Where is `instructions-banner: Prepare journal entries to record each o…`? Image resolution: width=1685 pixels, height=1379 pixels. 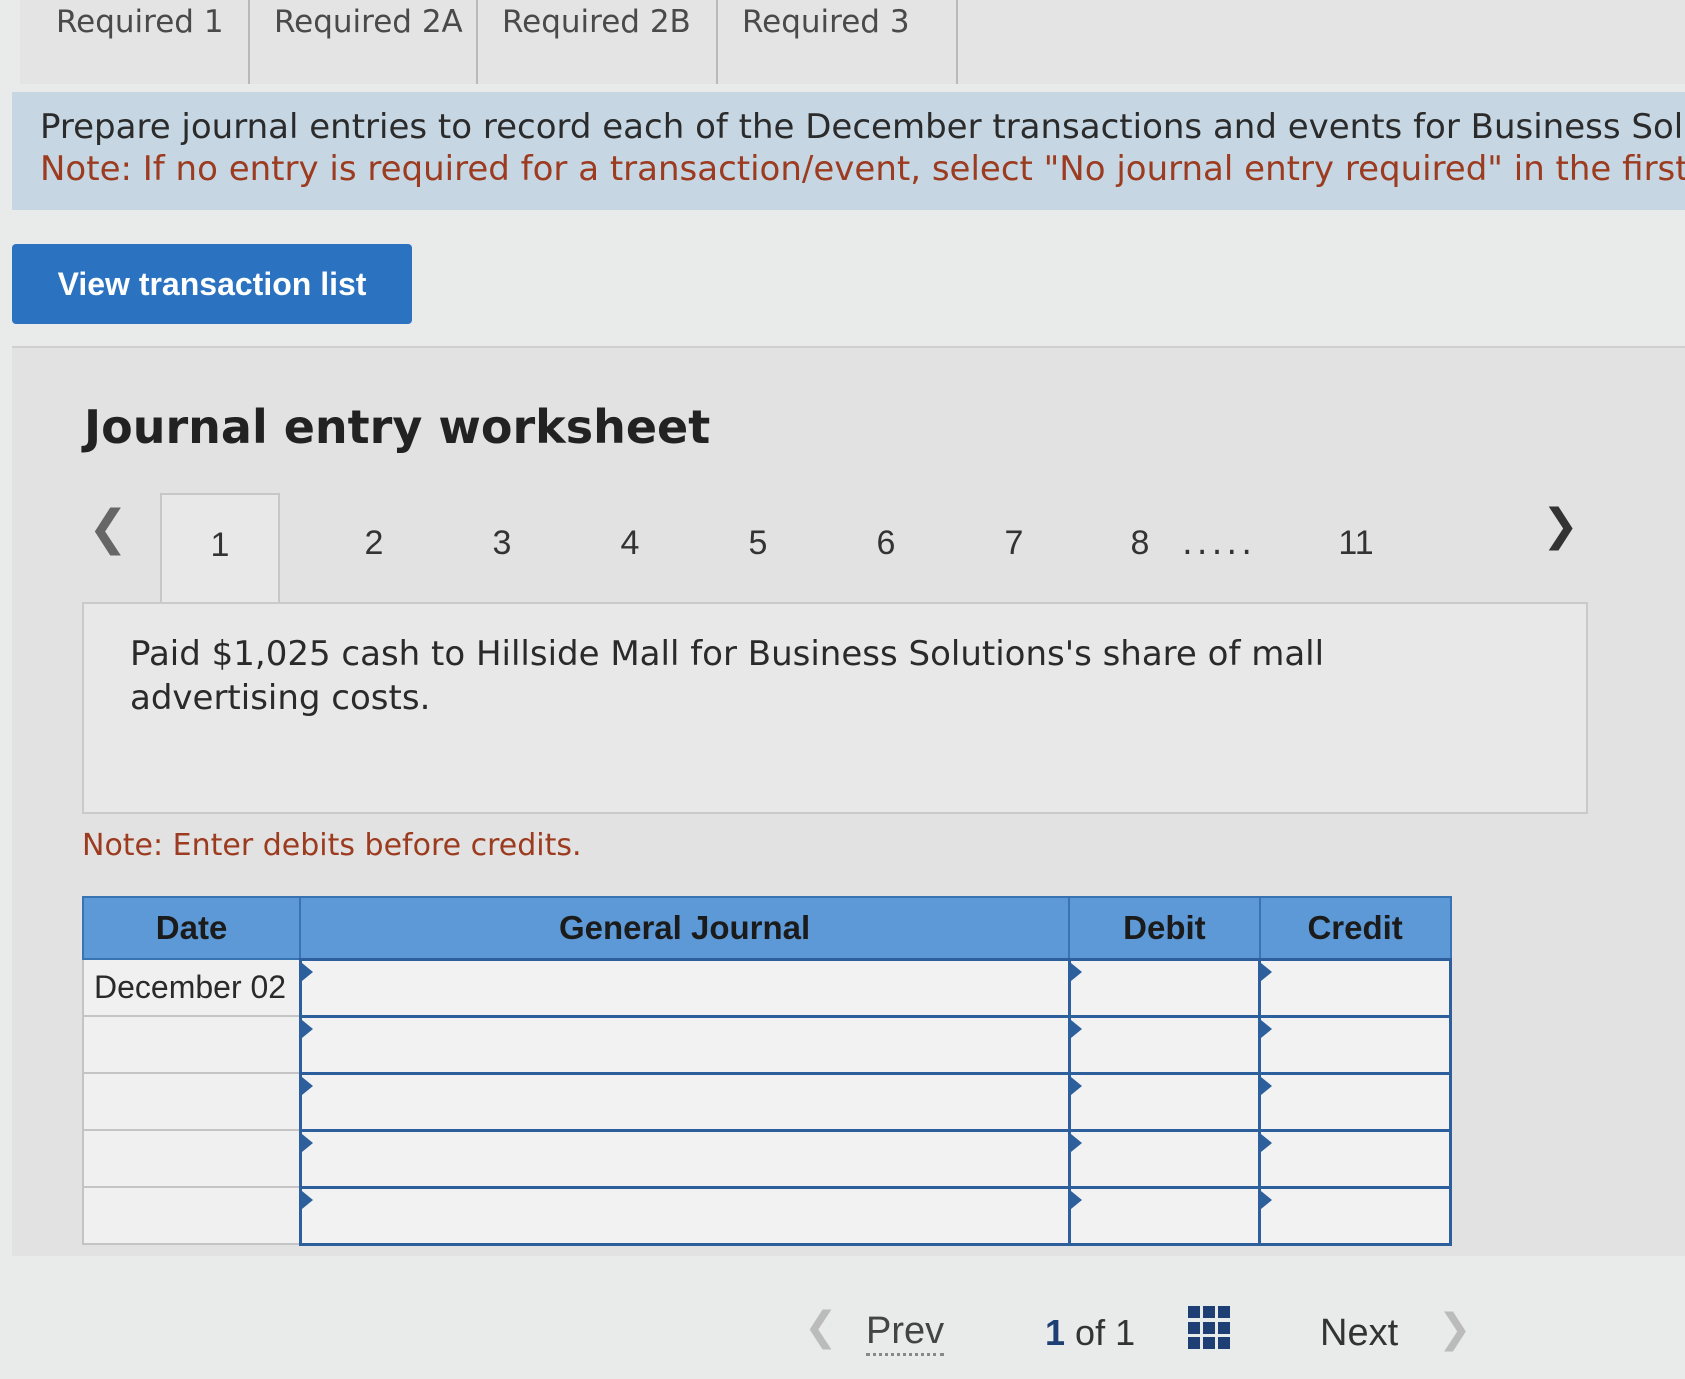 instructions-banner: Prepare journal entries to record each o… is located at coordinates (848, 151).